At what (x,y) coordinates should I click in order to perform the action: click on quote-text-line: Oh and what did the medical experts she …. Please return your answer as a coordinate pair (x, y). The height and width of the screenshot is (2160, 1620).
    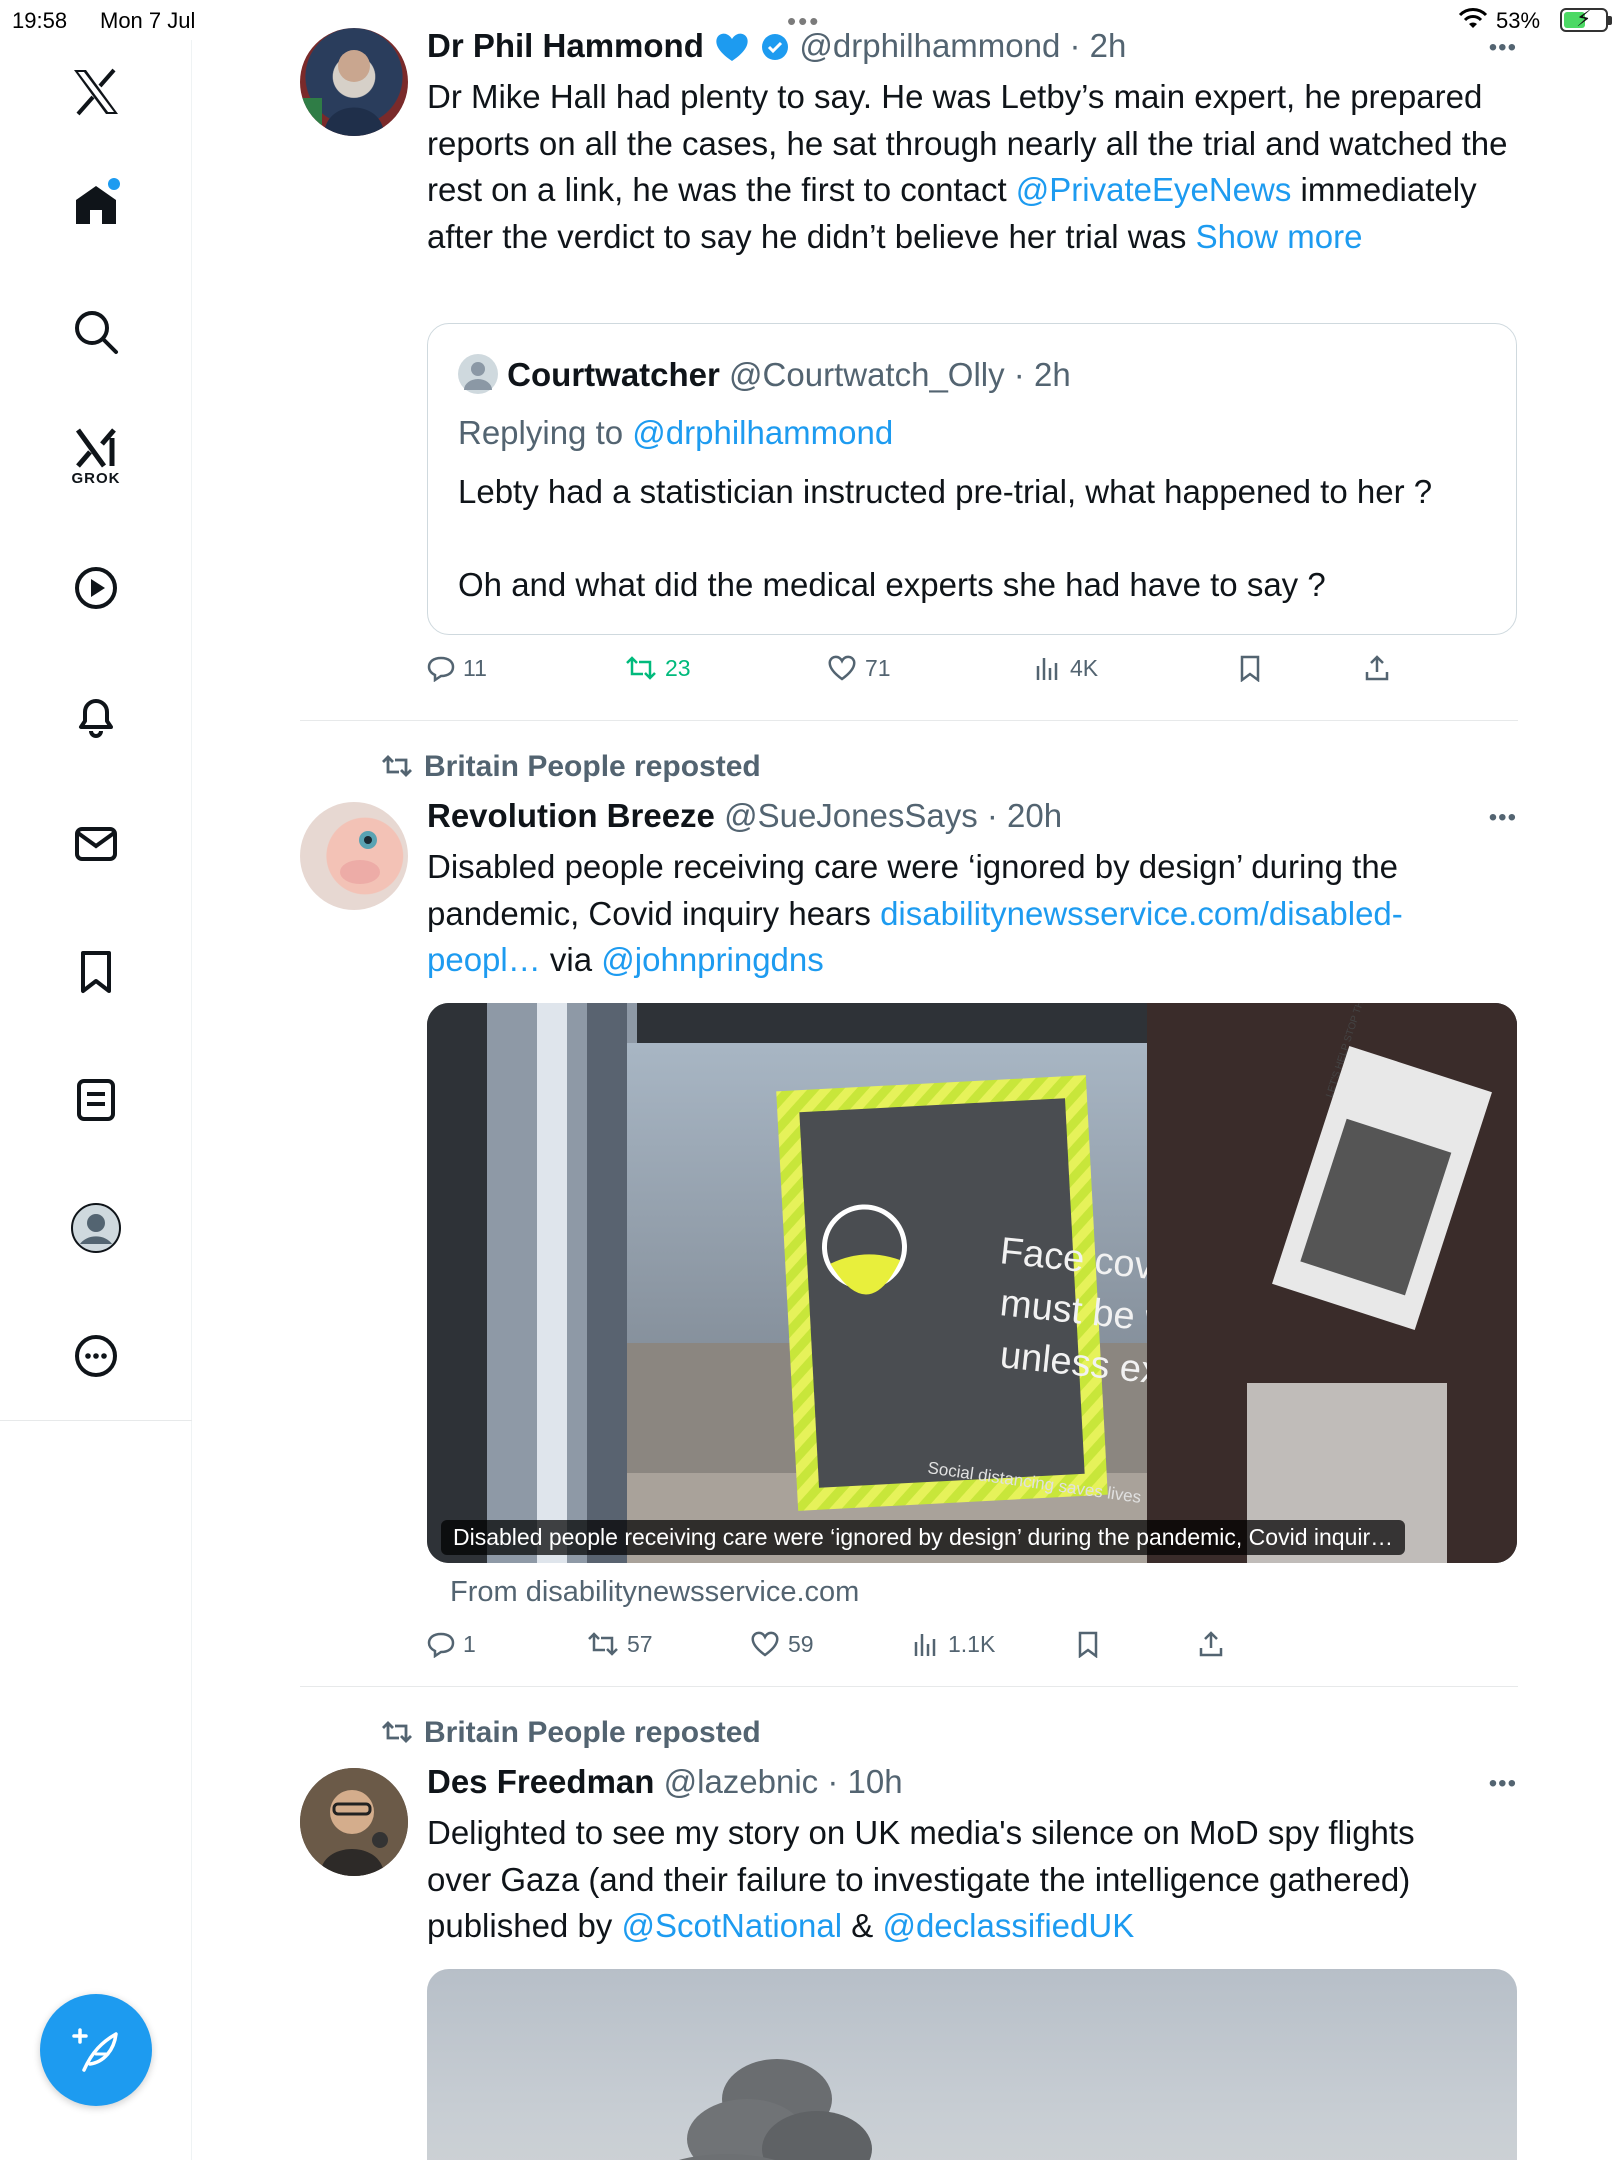
    Looking at the image, I should click on (892, 584).